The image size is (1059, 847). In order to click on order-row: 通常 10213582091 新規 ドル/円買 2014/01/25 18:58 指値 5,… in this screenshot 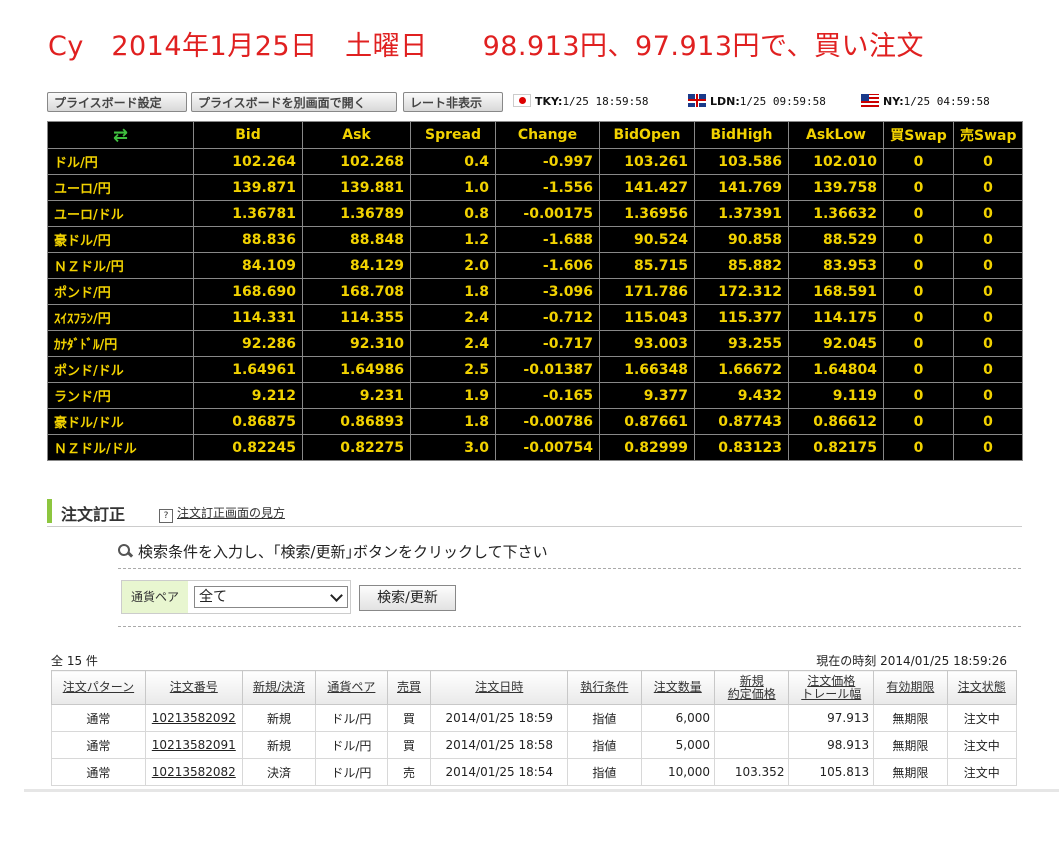, I will do `click(534, 745)`.